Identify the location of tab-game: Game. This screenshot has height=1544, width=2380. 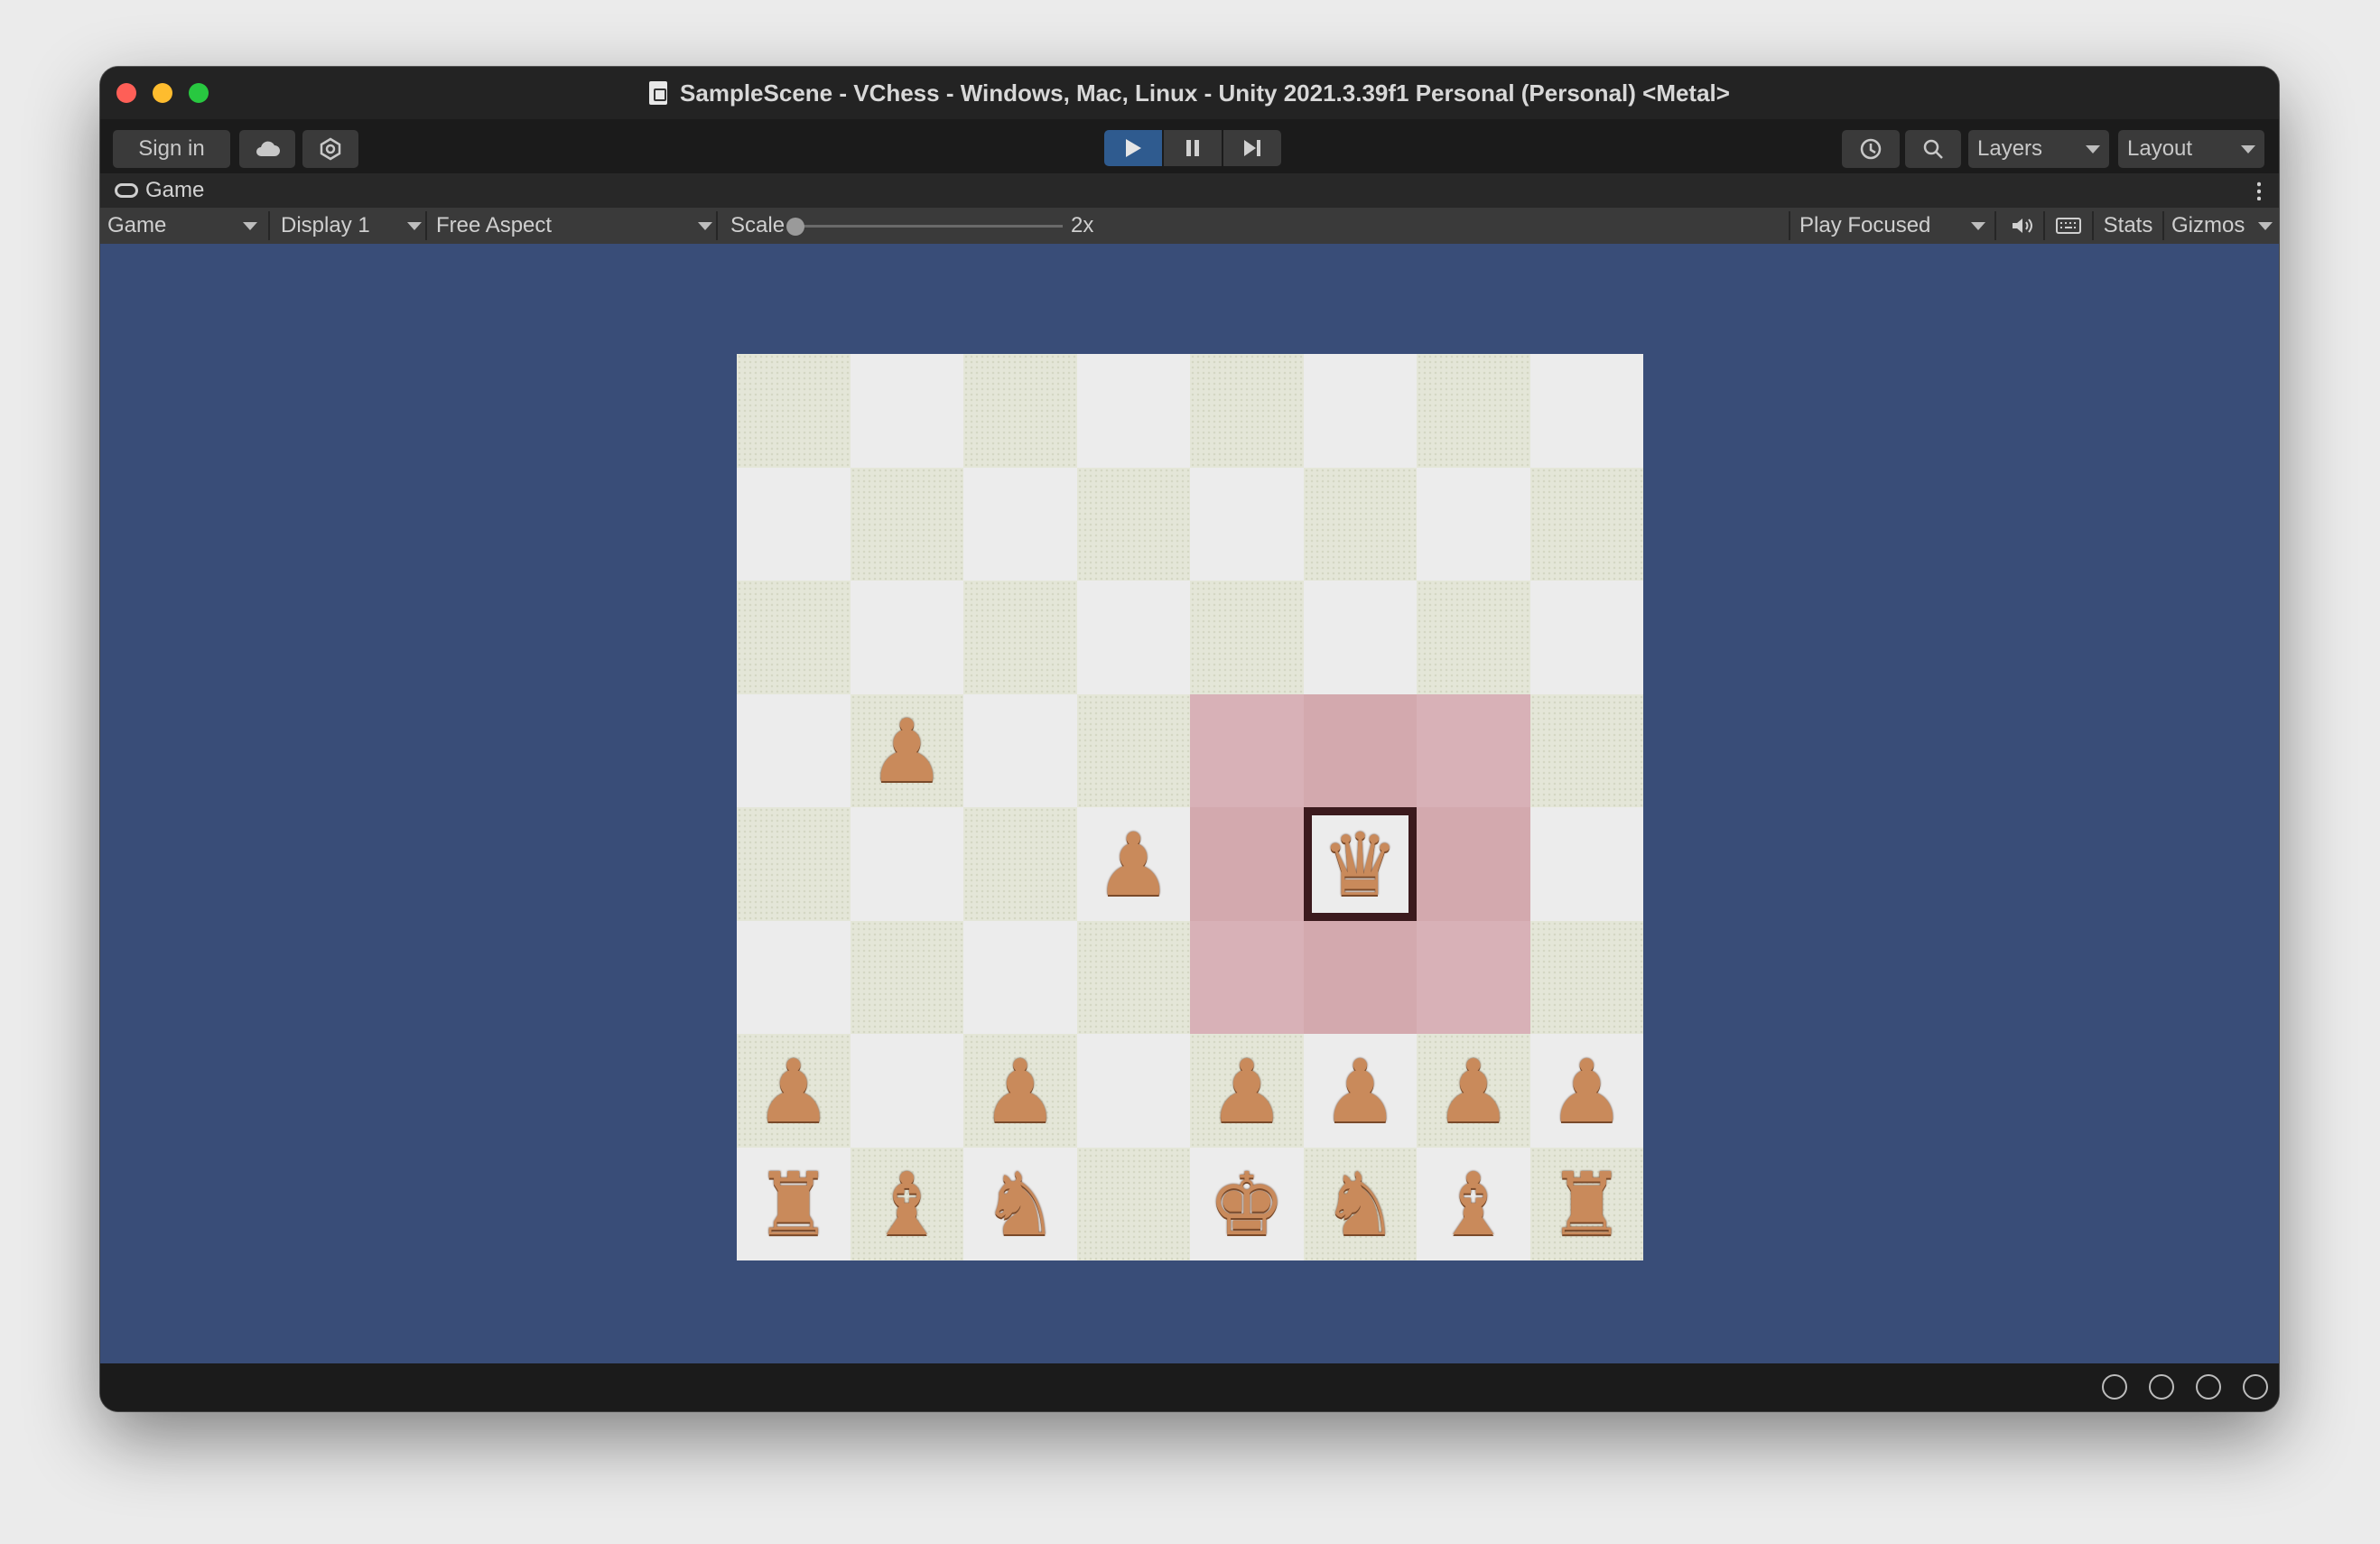
(175, 190).